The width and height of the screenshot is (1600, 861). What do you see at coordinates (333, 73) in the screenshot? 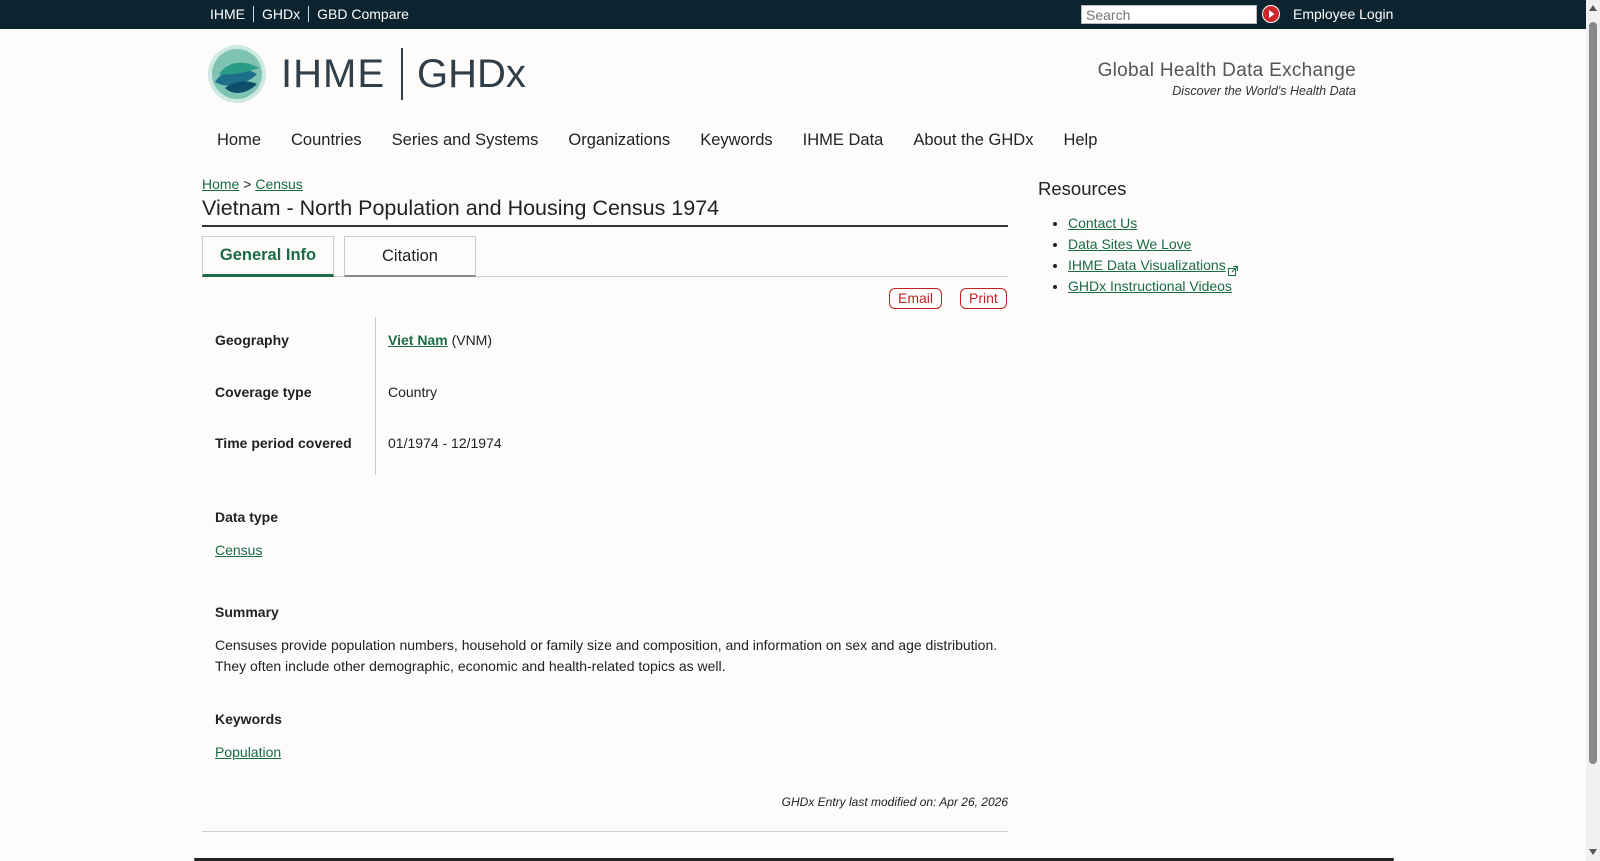
I see `logo-ihme-text: IHME` at bounding box center [333, 73].